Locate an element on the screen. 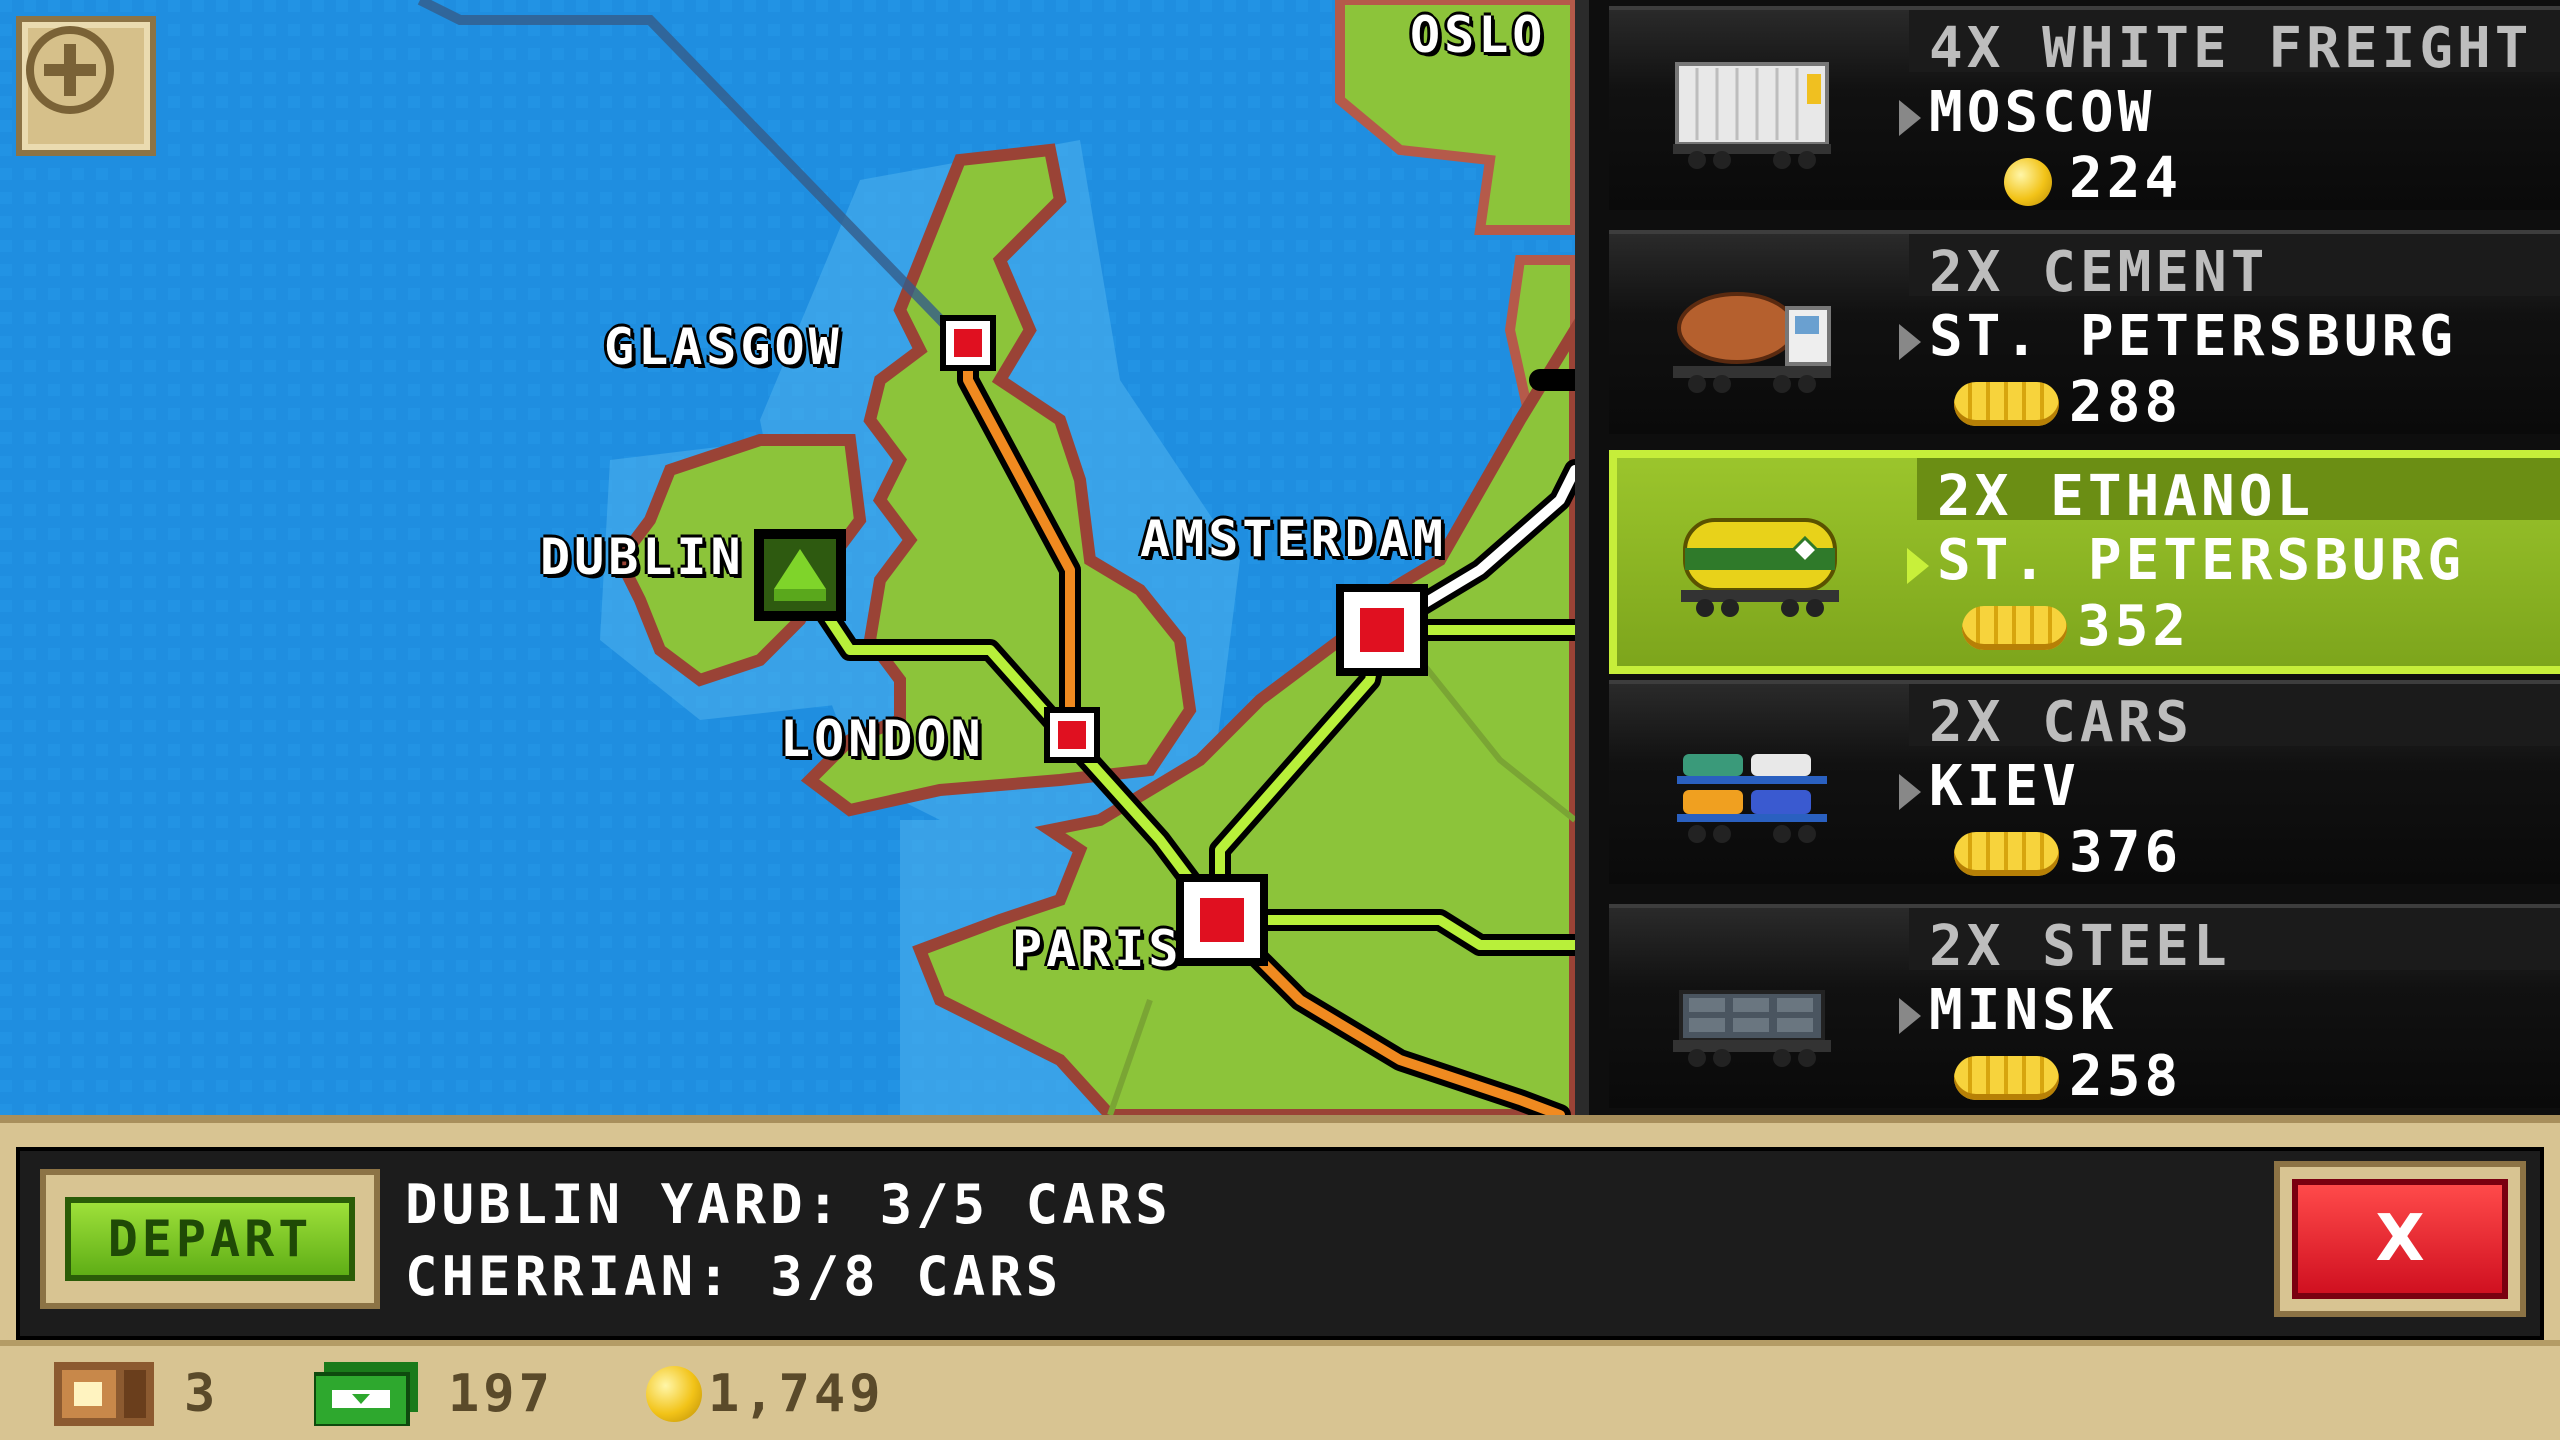  stations-stat: 3 is located at coordinates (137, 1394).